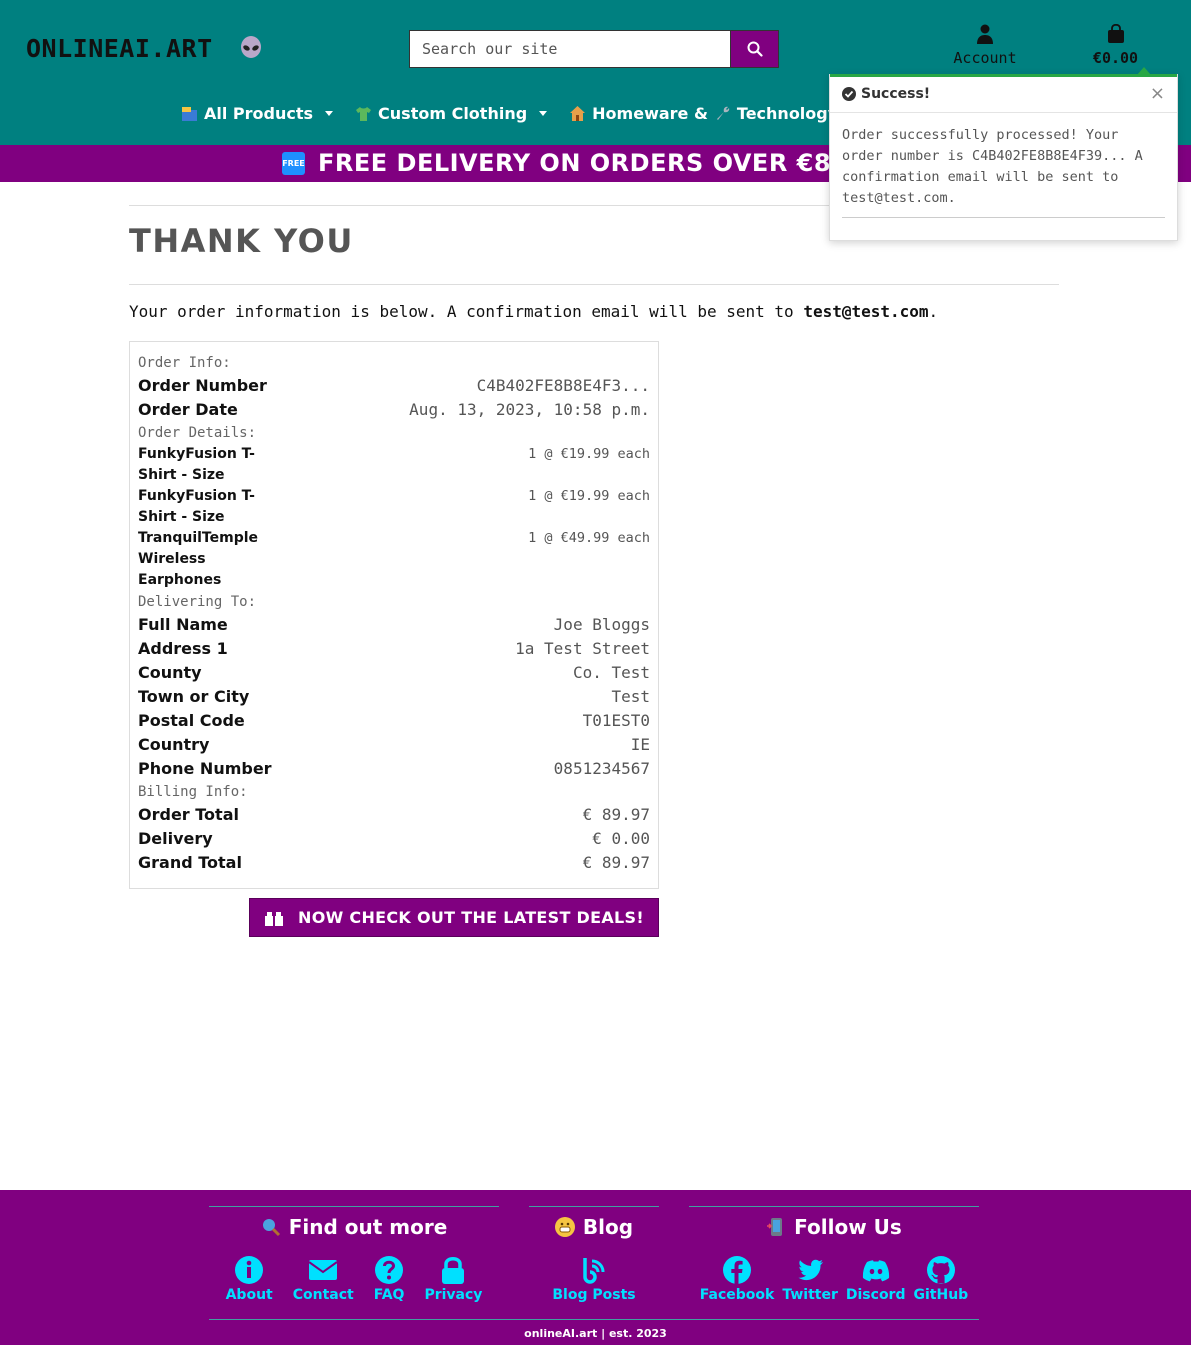 Image resolution: width=1191 pixels, height=1345 pixels. What do you see at coordinates (293, 163) in the screenshot?
I see `free-badge-icon: FREE` at bounding box center [293, 163].